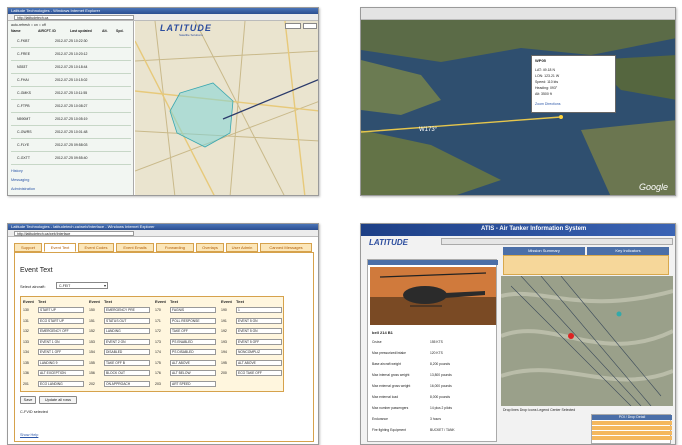 This screenshot has height=445, width=682. Describe the element at coordinates (210, 247) in the screenshot. I see `tab-overlays: Overlays` at that location.